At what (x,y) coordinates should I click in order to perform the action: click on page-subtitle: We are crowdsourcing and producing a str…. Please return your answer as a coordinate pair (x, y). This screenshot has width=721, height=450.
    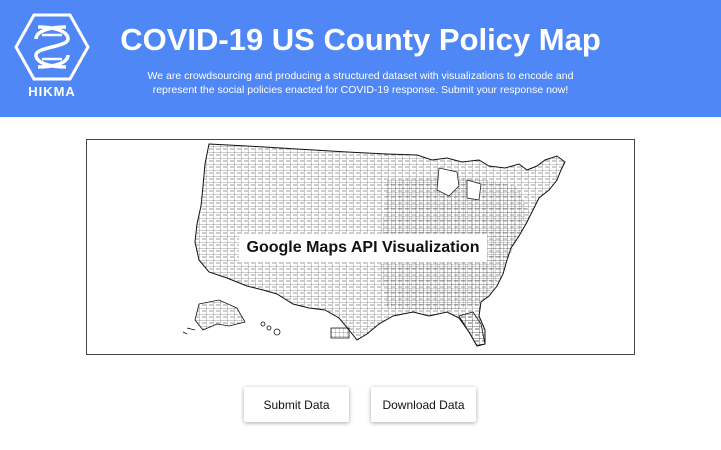
    Looking at the image, I should click on (360, 83).